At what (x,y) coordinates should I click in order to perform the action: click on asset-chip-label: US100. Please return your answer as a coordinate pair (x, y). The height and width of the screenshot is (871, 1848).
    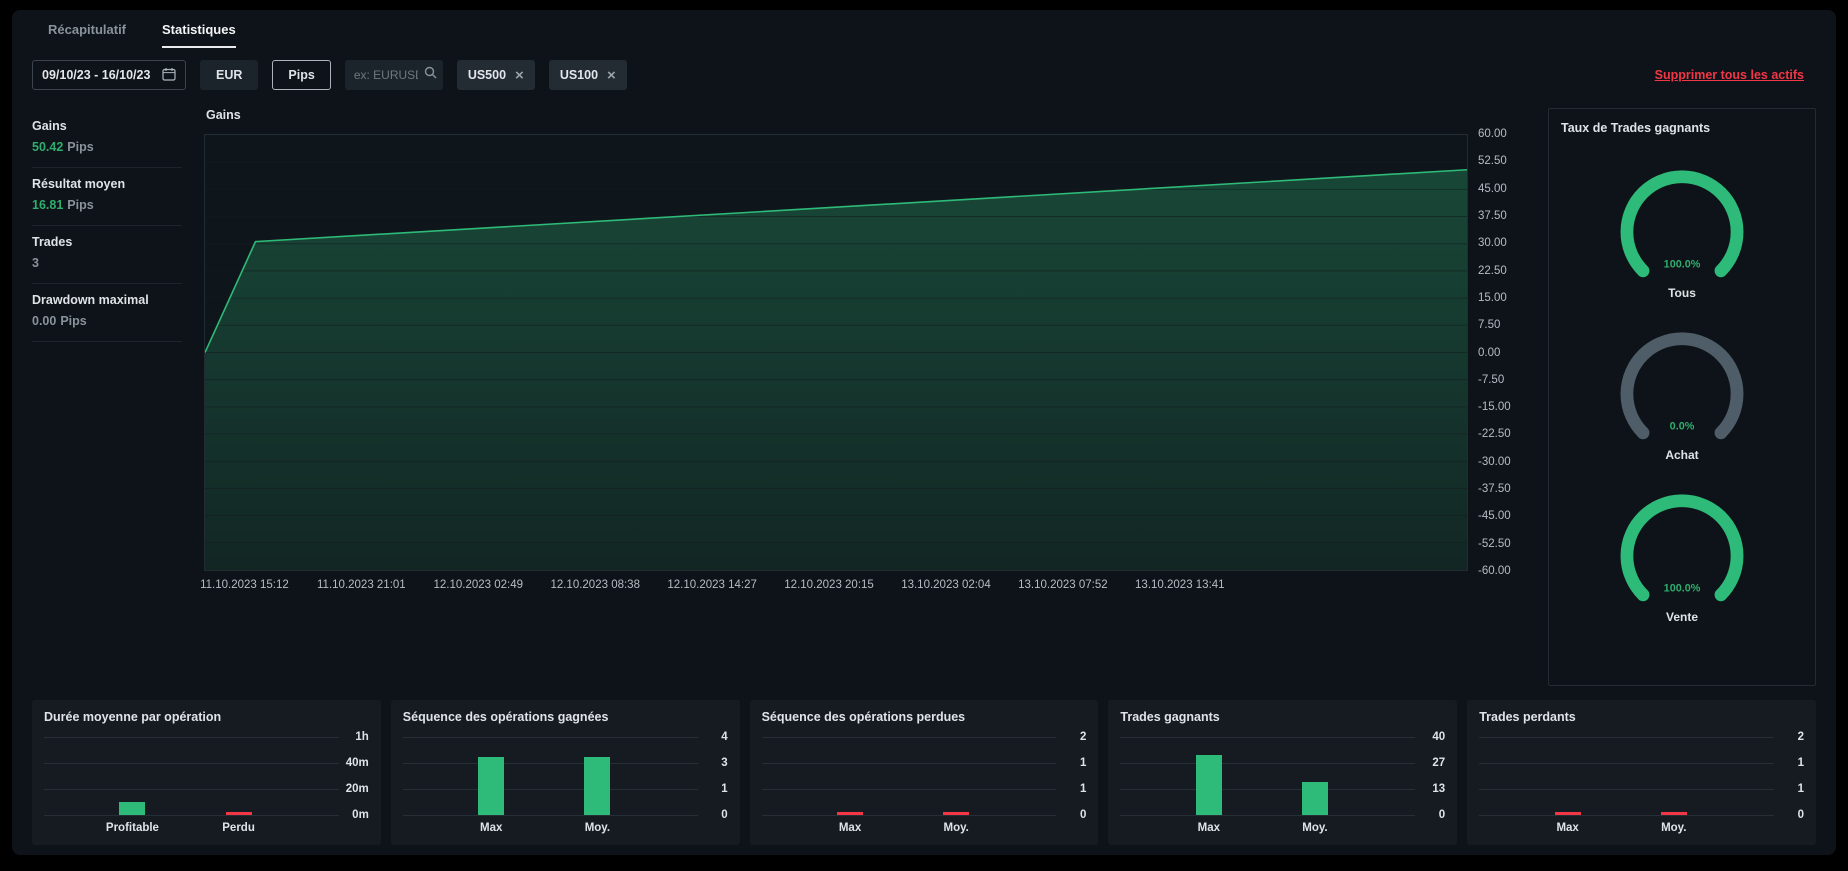
    Looking at the image, I should click on (579, 75).